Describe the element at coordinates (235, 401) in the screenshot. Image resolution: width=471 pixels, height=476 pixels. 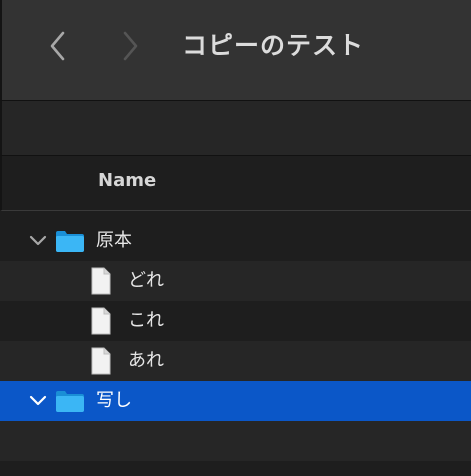
I see `list-item-selected: 写し` at that location.